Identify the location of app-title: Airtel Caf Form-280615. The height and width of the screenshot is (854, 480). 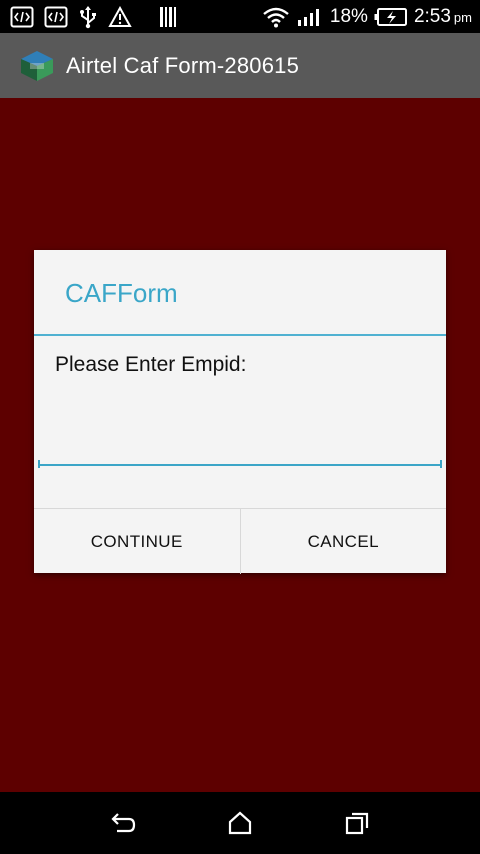
(183, 65).